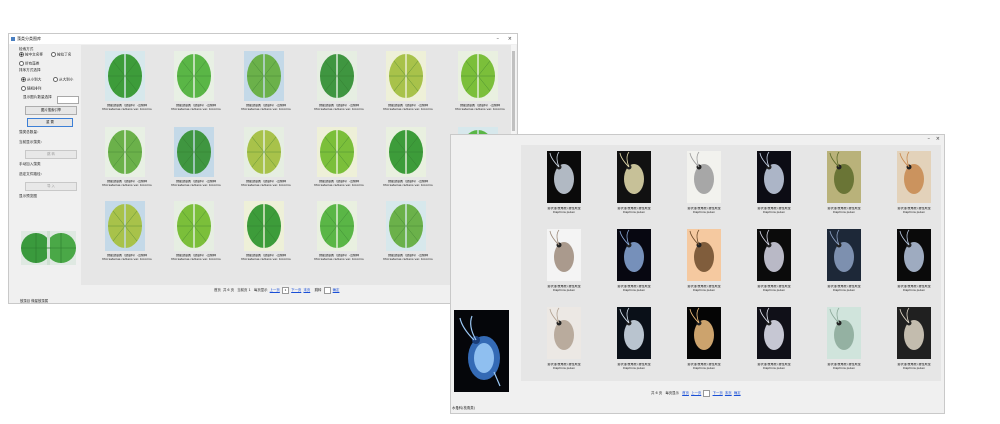 The image size is (1000, 424). Describe the element at coordinates (31, 55) in the screenshot. I see `radio-chinese-name: 按中文名称` at that location.